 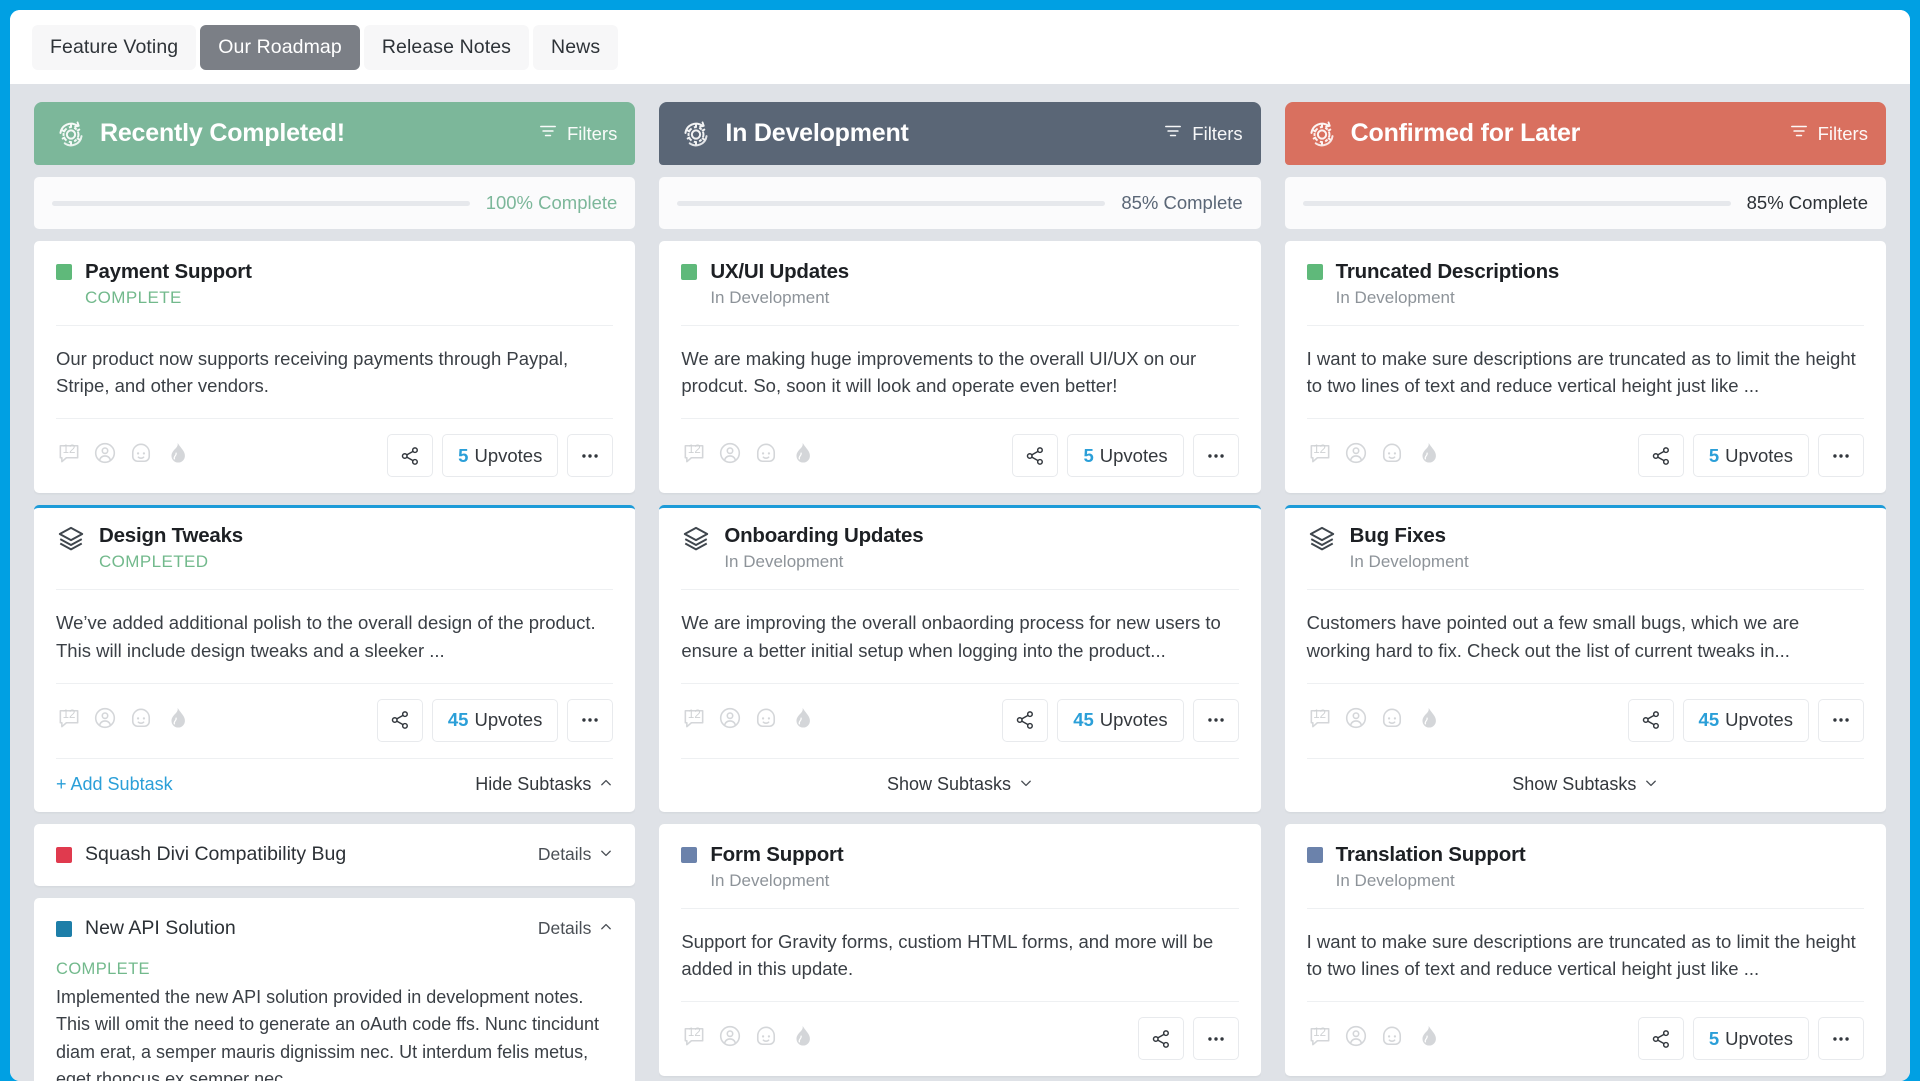 I want to click on progress-track, so click(x=1516, y=203).